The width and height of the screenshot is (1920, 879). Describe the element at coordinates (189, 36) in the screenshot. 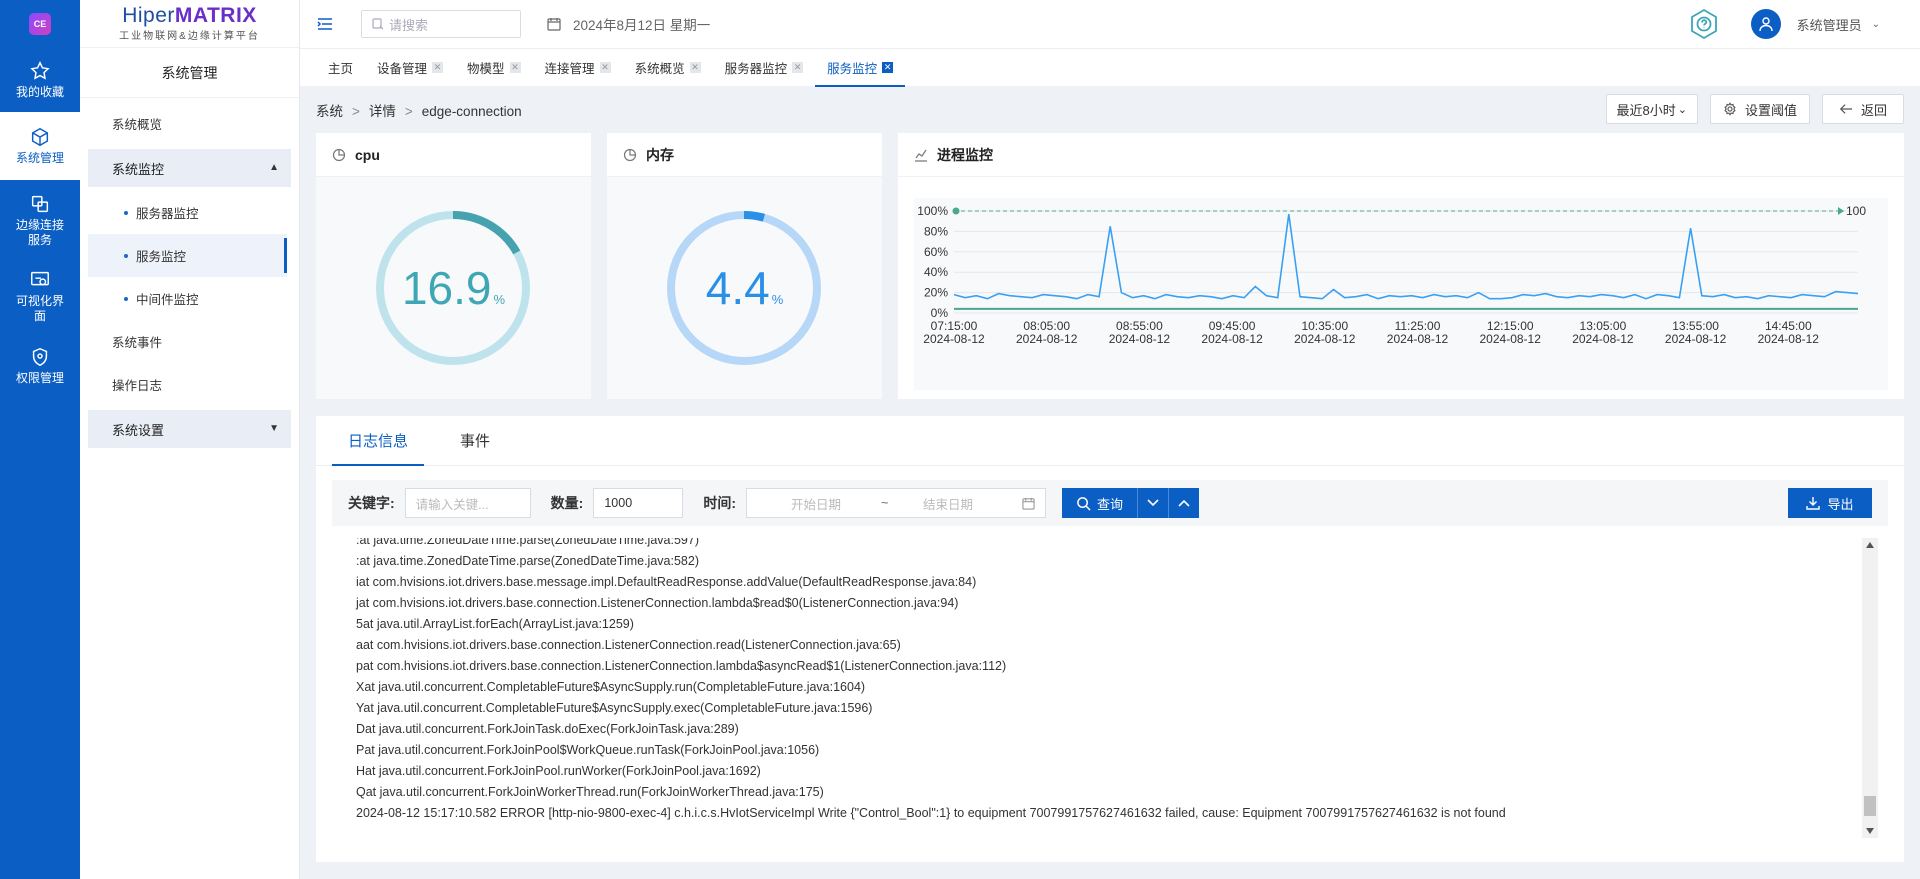

I see `brand-subtitle: 工业物联网&边缘计算平台` at that location.